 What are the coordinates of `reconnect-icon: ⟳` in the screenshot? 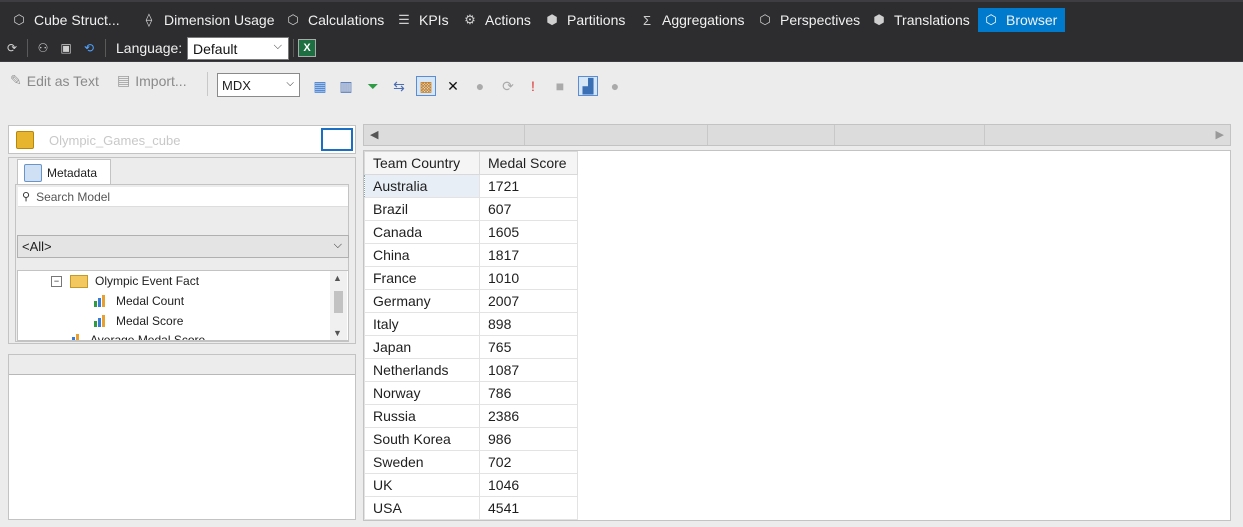 It's located at (12, 48).